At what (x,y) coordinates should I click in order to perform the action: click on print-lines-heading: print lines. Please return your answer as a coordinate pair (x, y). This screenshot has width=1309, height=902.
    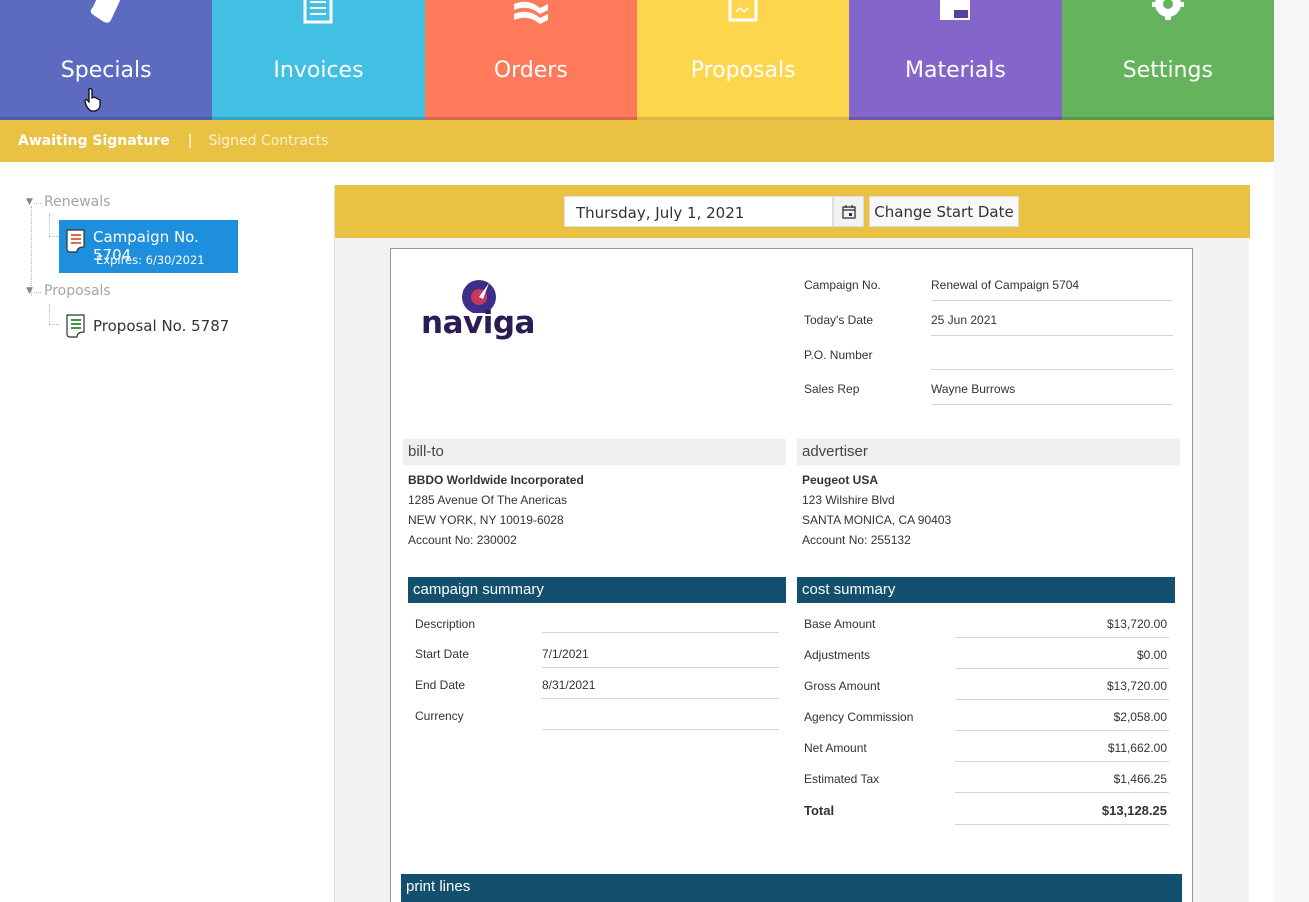
    Looking at the image, I should click on (791, 888).